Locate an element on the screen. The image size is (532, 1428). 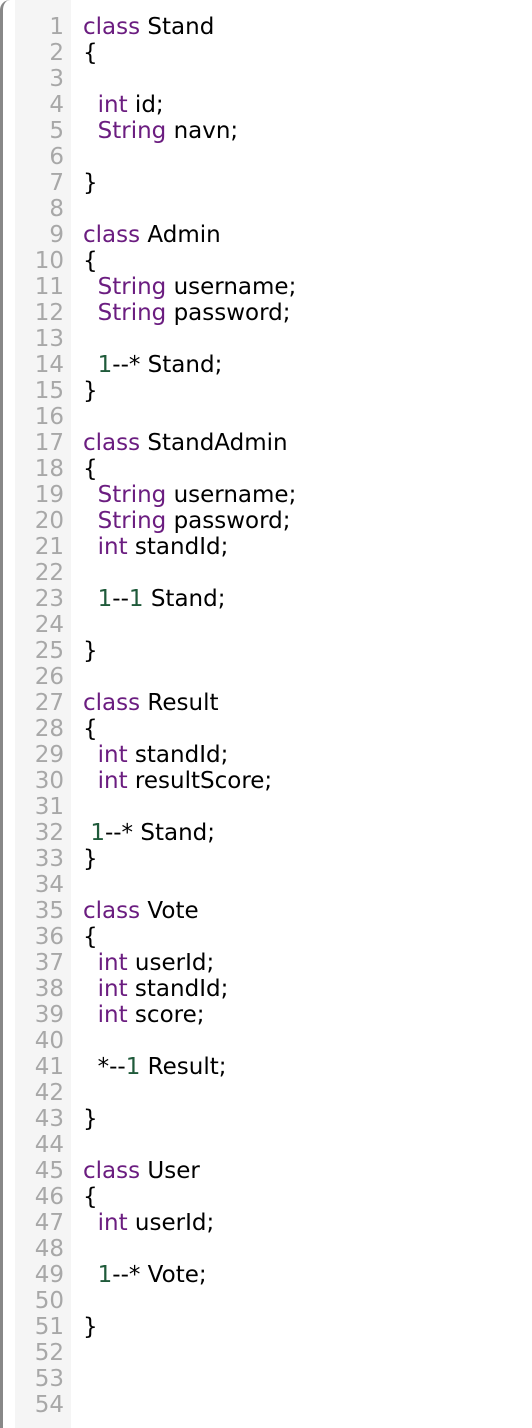
code-line: 50 is located at coordinates (267, 1301).